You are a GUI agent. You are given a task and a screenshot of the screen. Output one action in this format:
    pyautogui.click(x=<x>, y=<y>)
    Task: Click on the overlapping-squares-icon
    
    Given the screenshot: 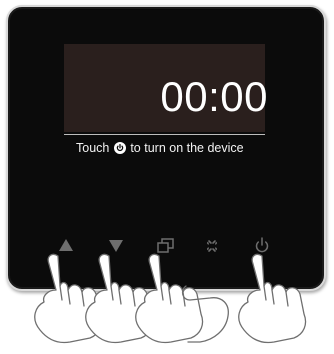 What is the action you would take?
    pyautogui.click(x=165, y=245)
    